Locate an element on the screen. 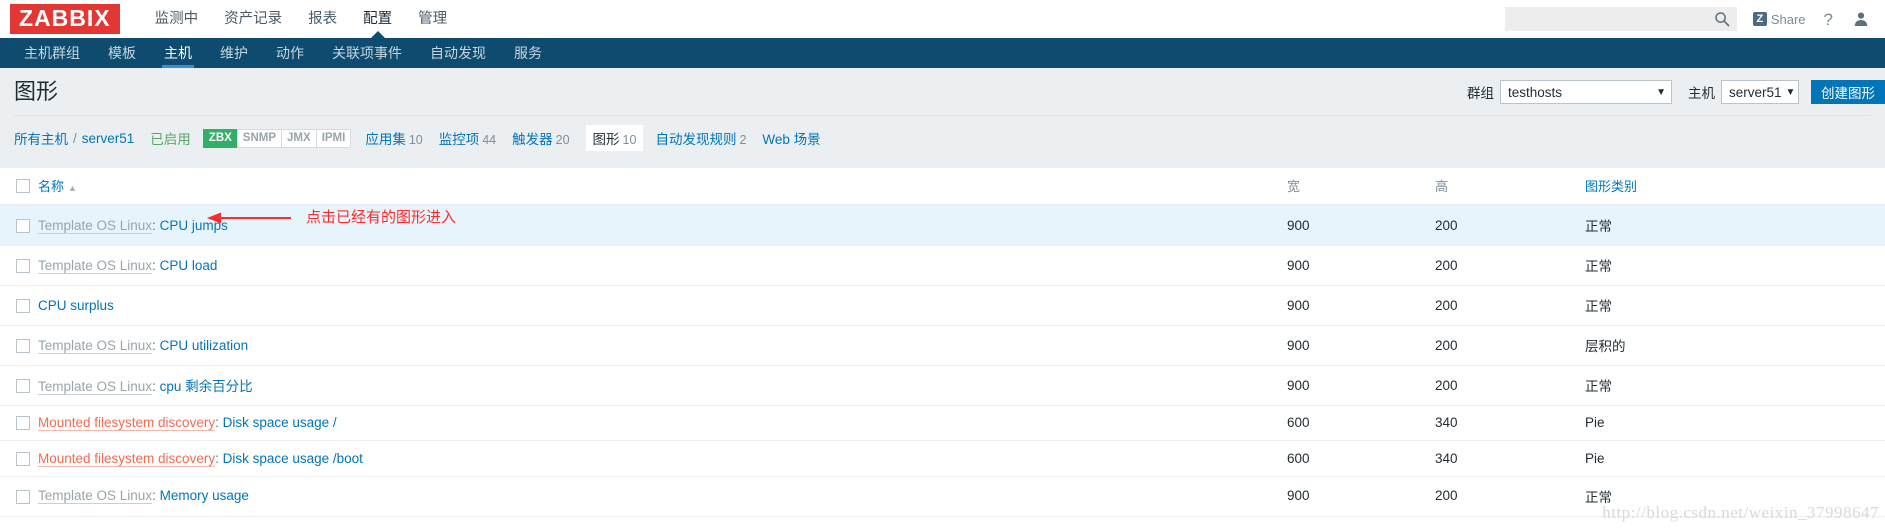 Image resolution: width=1885 pixels, height=529 pixels. graph-name-link: CPU load is located at coordinates (189, 265).